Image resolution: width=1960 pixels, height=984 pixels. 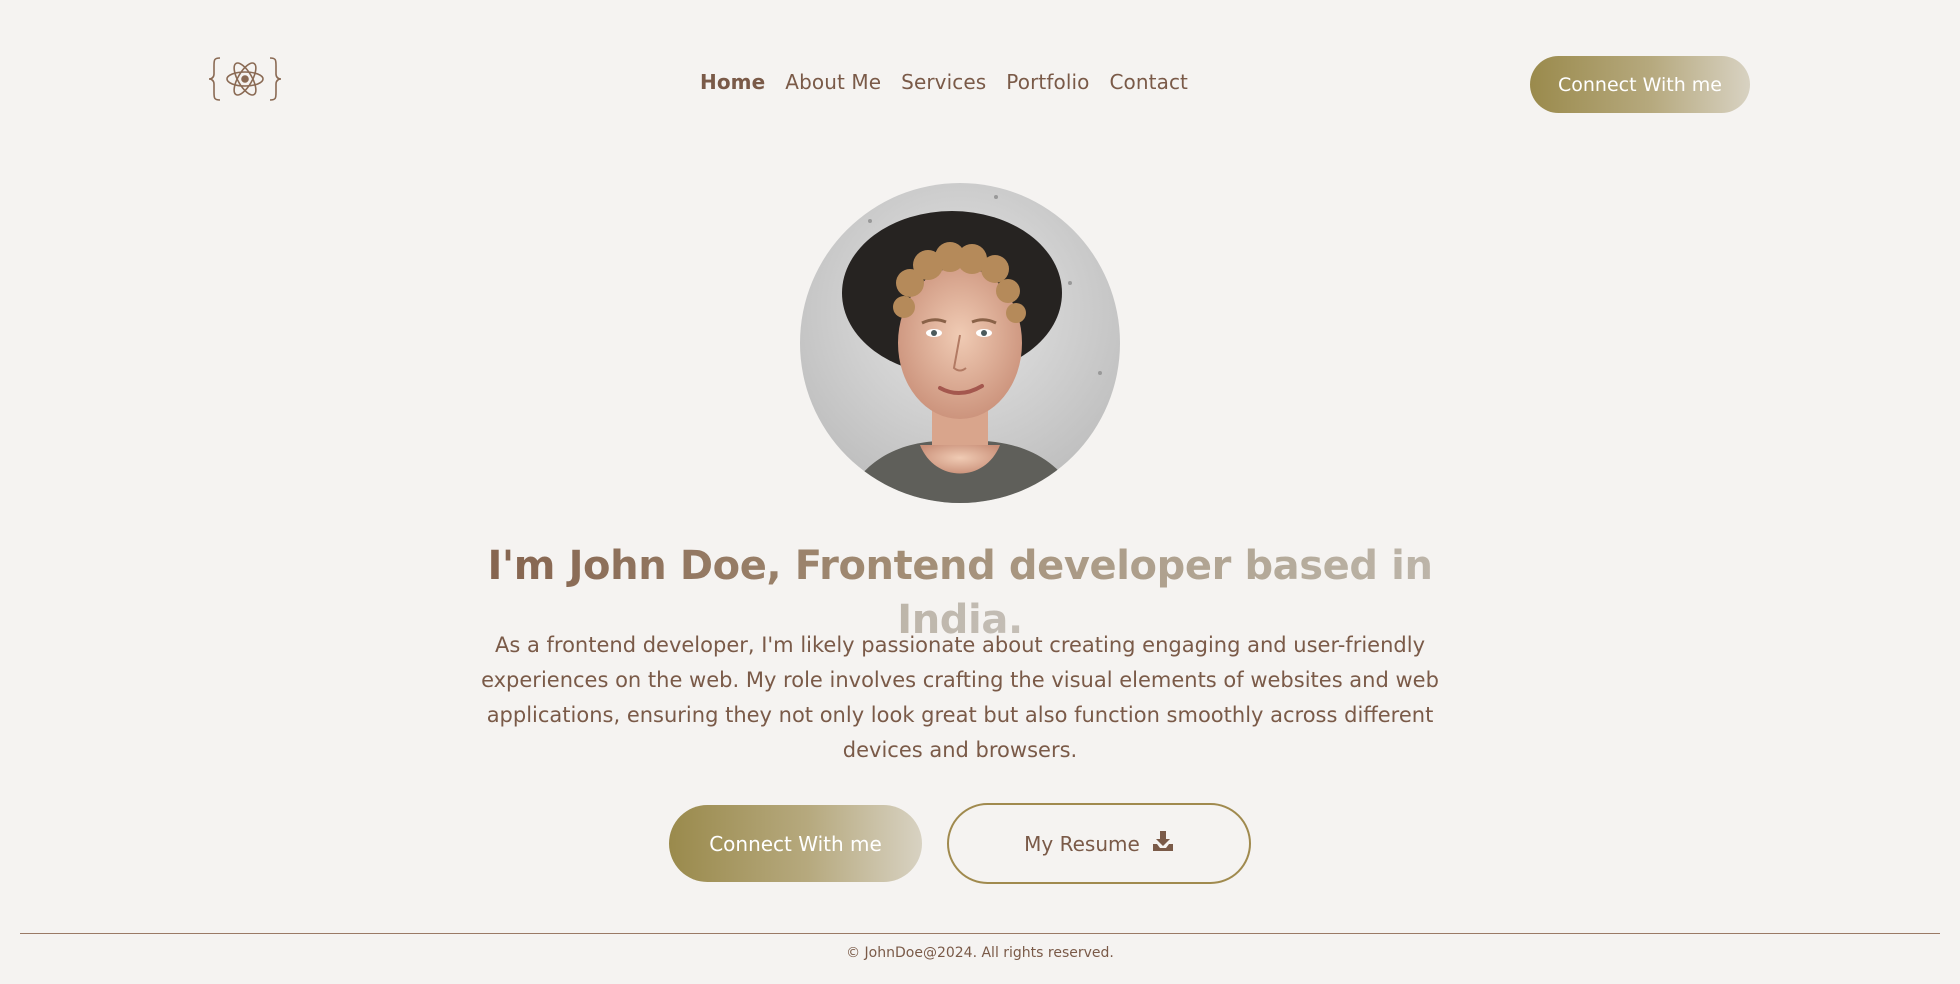 I want to click on nav-portfolio: Portfolio, so click(x=1047, y=82).